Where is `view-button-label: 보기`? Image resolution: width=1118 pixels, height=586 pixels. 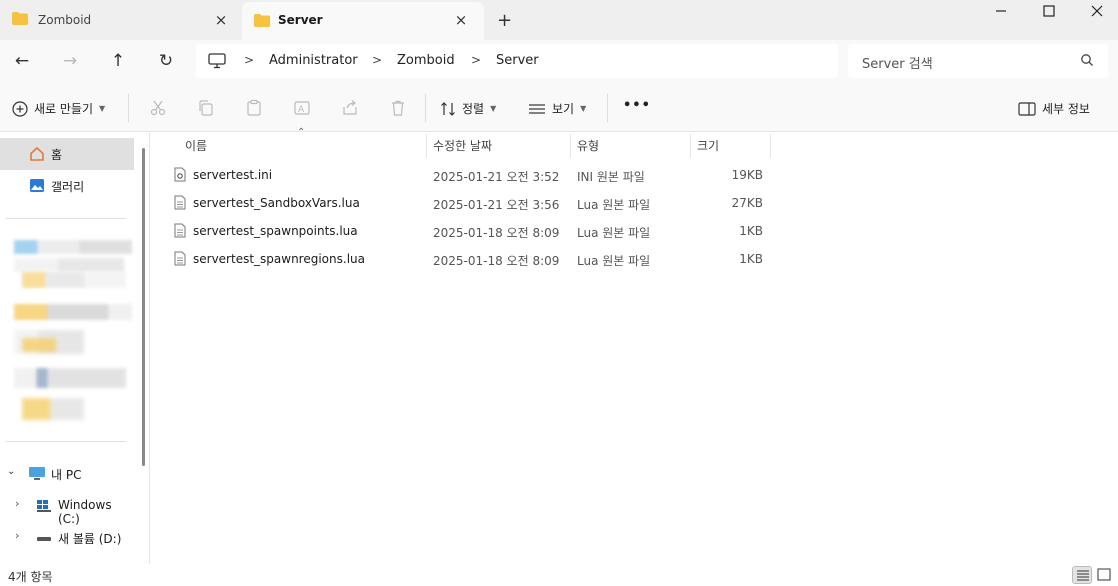
view-button-label: 보기 is located at coordinates (563, 109).